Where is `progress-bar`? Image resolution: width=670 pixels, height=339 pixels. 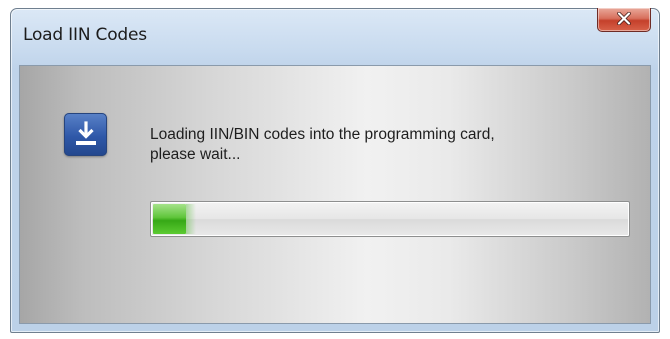 progress-bar is located at coordinates (390, 219).